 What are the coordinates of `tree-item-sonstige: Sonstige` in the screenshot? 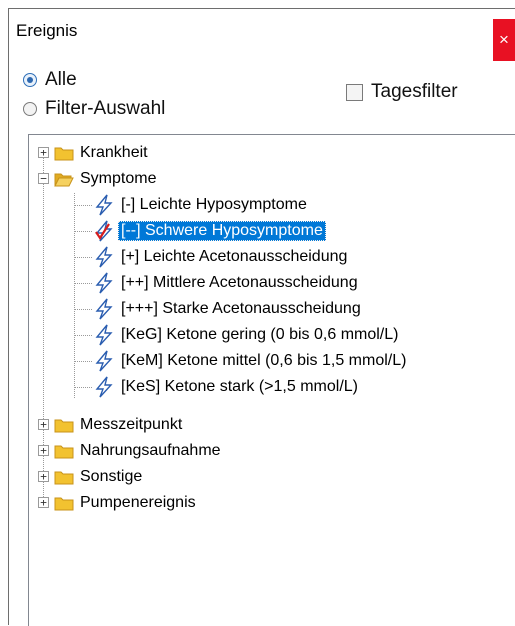 It's located at (99, 477).